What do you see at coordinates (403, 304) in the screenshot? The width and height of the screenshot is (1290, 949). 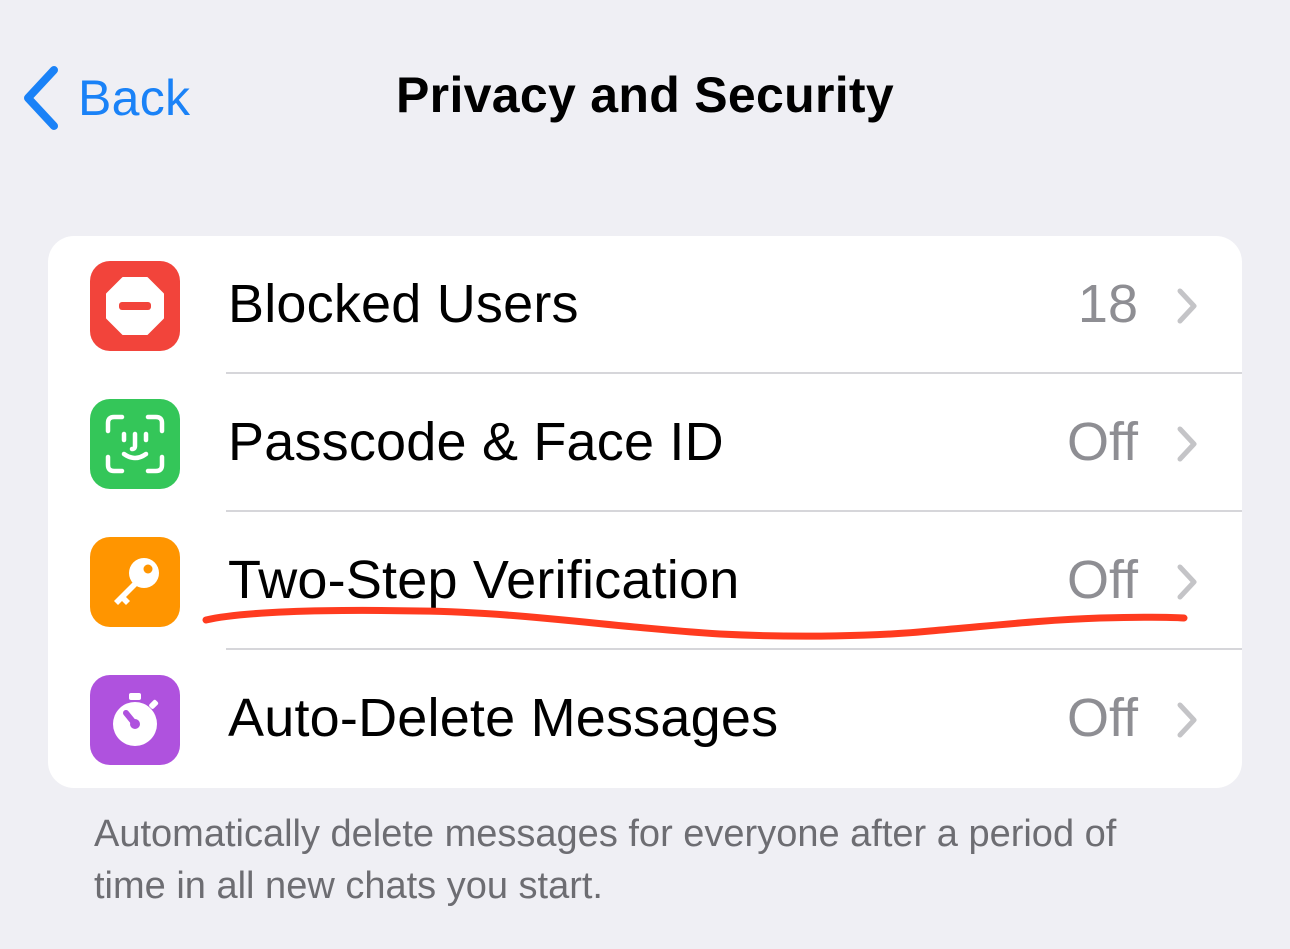 I see `row-label: Blocked Users` at bounding box center [403, 304].